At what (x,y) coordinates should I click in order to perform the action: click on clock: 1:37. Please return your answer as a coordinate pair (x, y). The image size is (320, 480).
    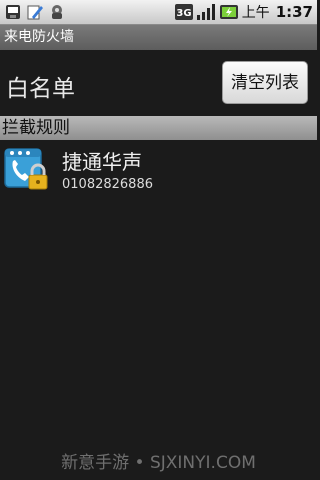
    Looking at the image, I should click on (294, 12).